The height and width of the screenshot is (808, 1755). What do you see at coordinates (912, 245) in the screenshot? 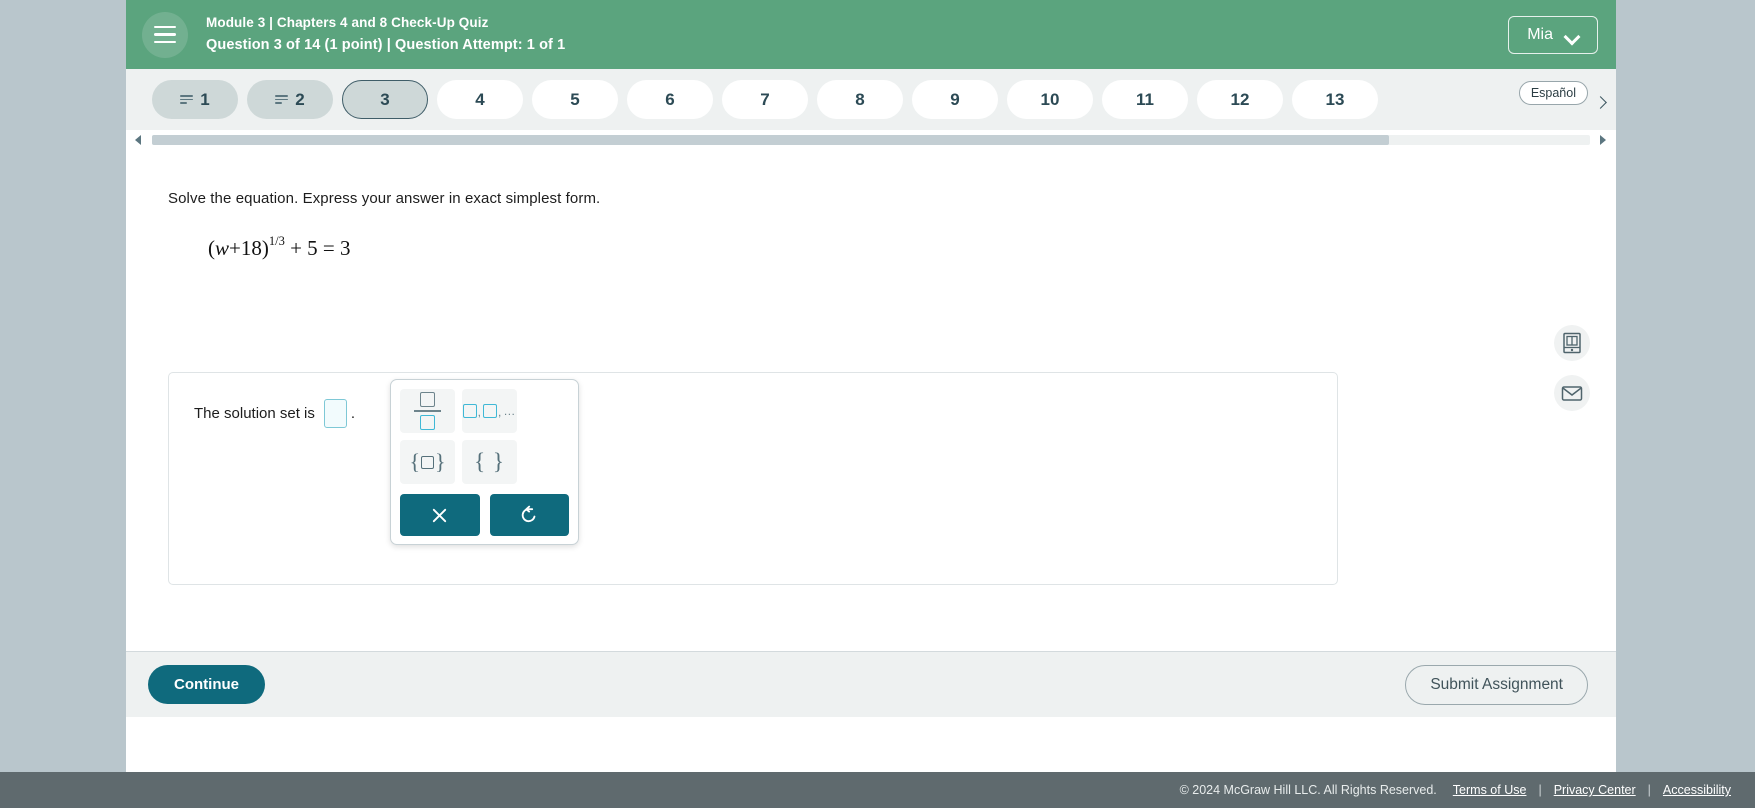
I see `equation-display: (w+18)1/3 + 5 = 3` at bounding box center [912, 245].